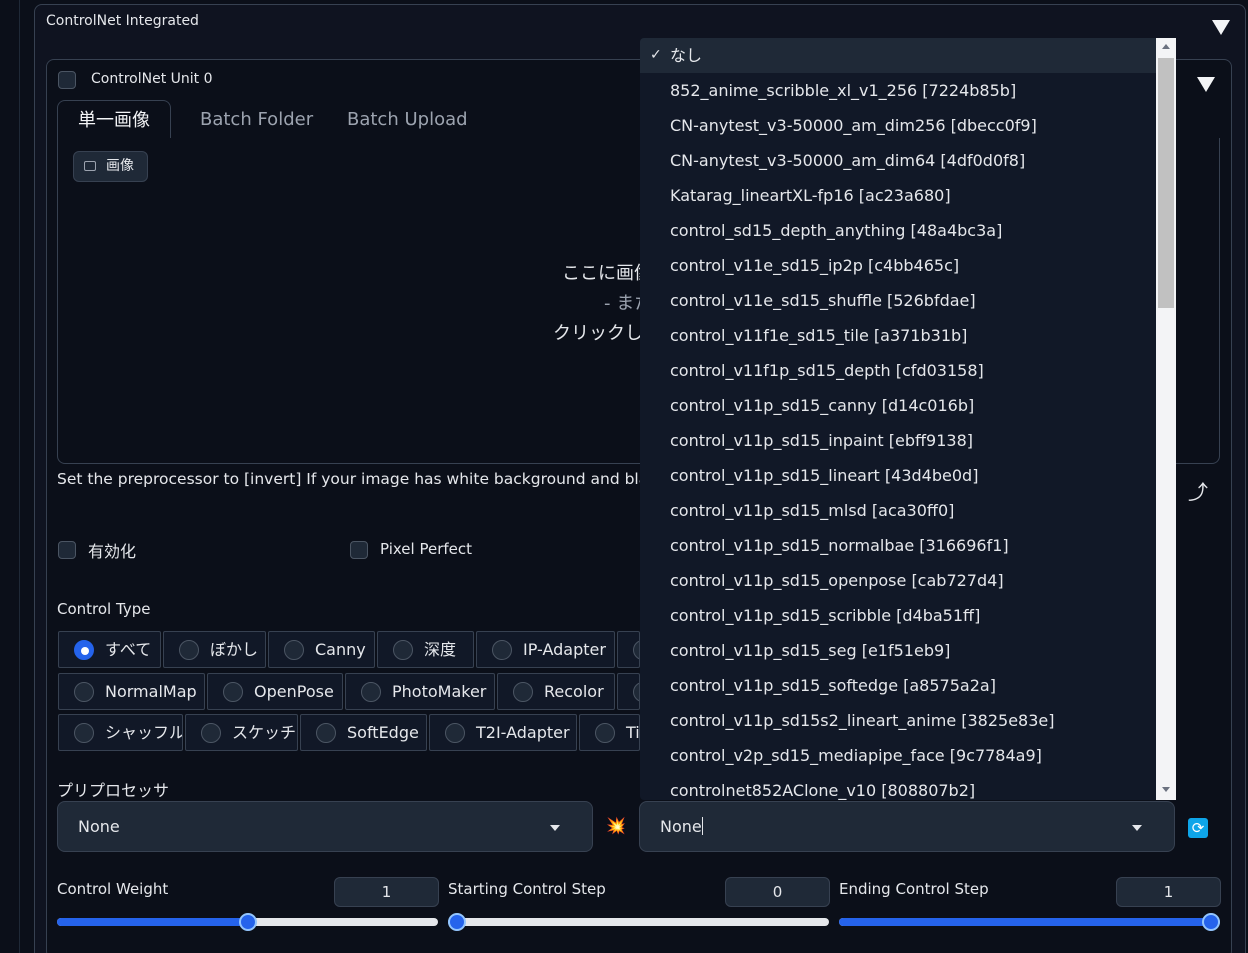 The image size is (1248, 953). I want to click on model-option: Katarag_lineartXL-fp16 [ac23a680], so click(898, 195).